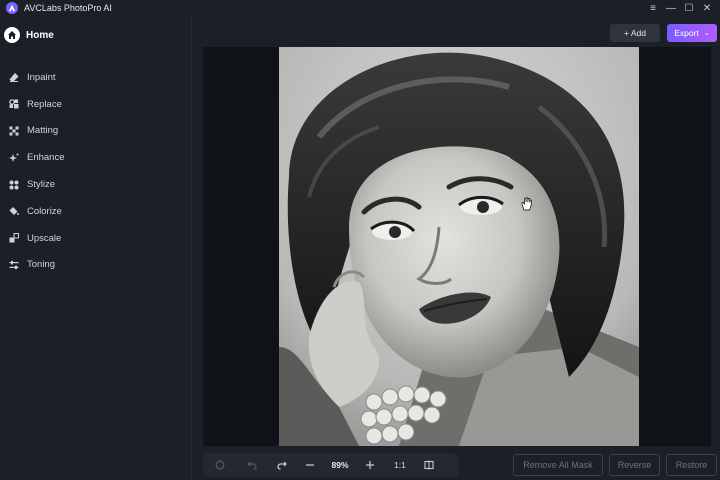 This screenshot has height=480, width=720. What do you see at coordinates (686, 33) in the screenshot?
I see `export-button-label: Export` at bounding box center [686, 33].